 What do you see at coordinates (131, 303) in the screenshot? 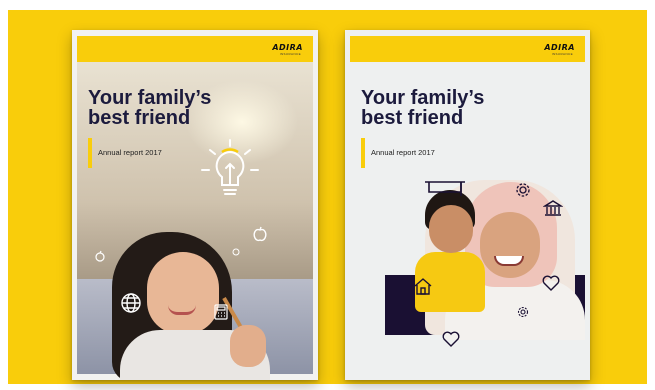
I see `globe-icon` at bounding box center [131, 303].